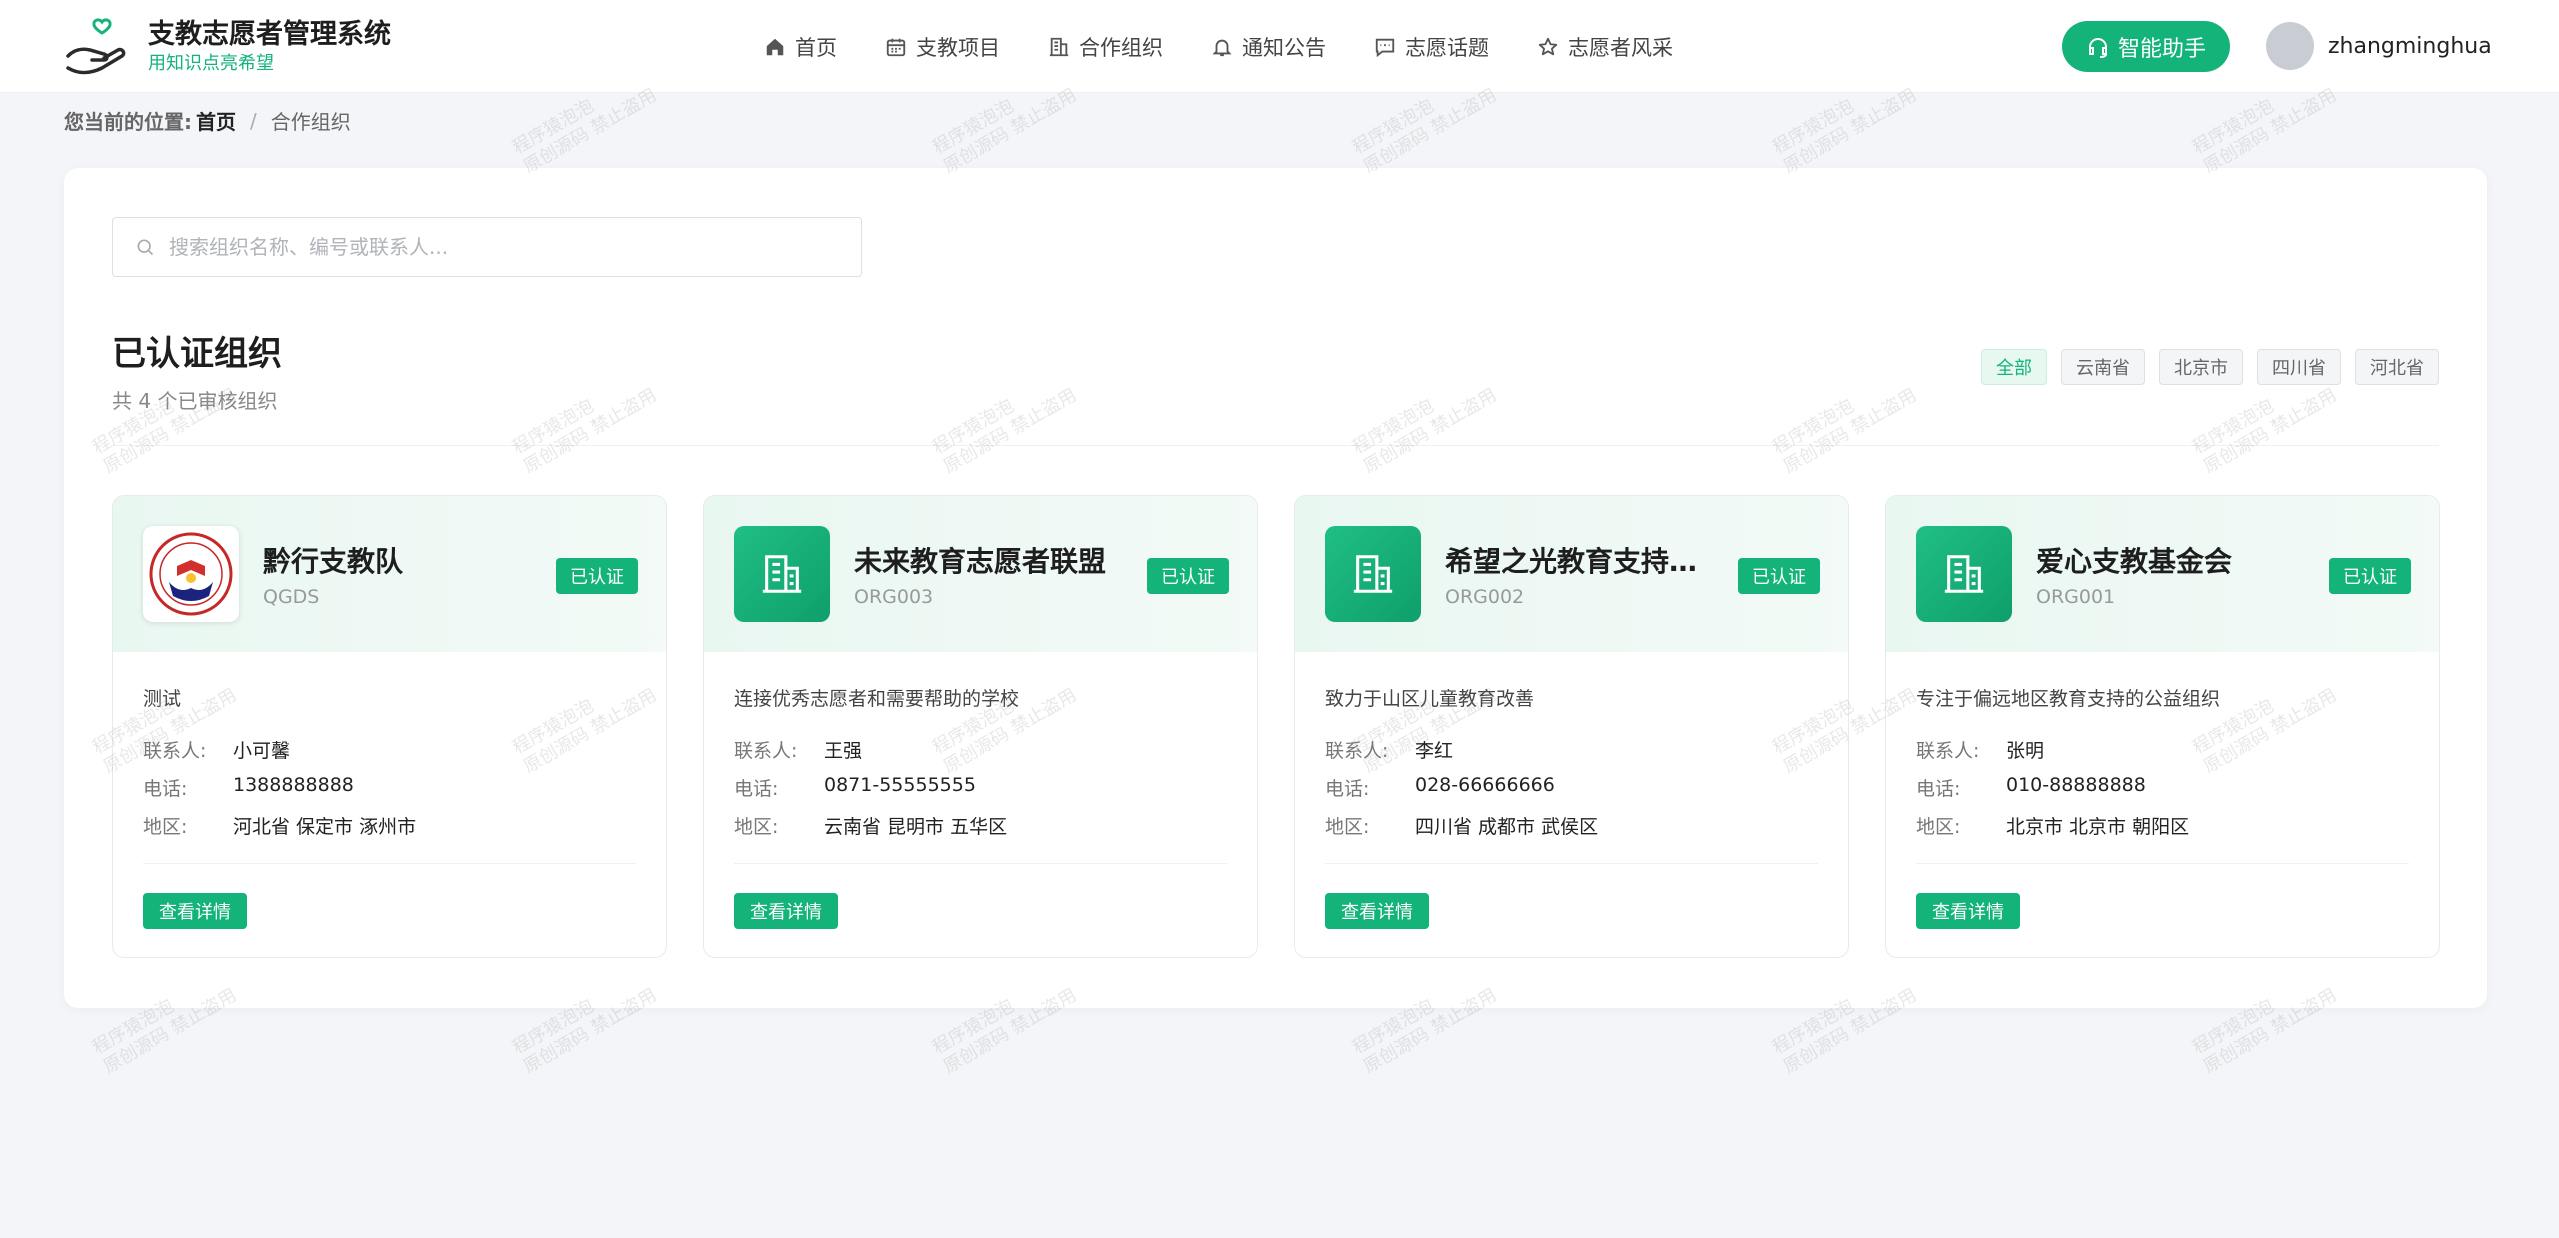 This screenshot has height=1238, width=2559. I want to click on smart-assistant-label: 智能助手, so click(2161, 49).